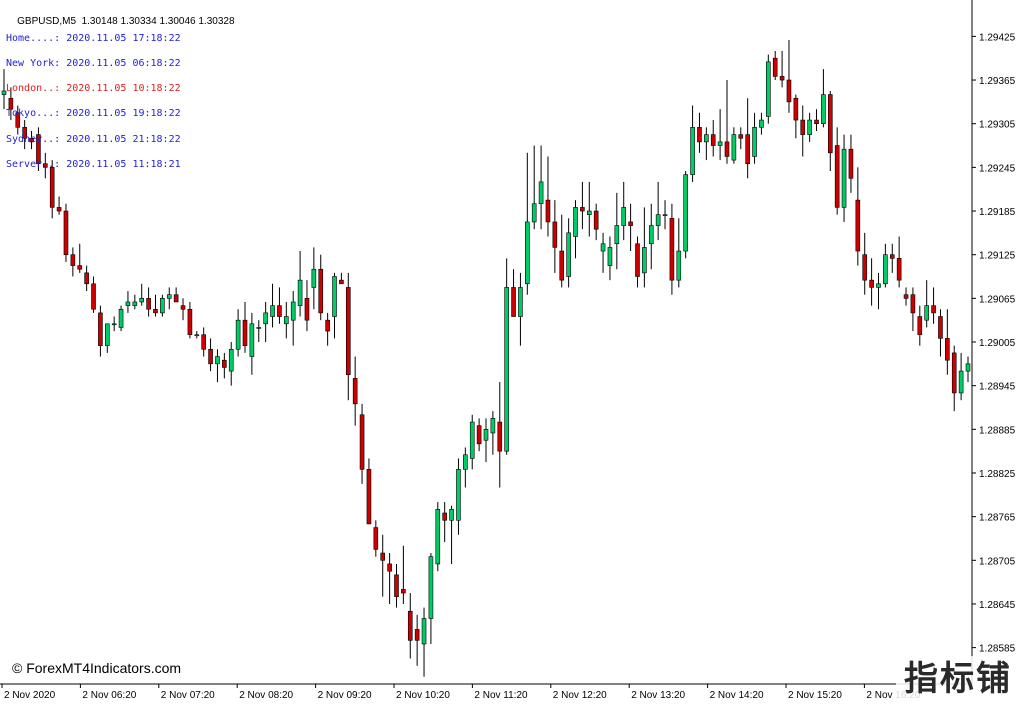  What do you see at coordinates (33, 38) in the screenshot?
I see `clock-label: Home....:` at bounding box center [33, 38].